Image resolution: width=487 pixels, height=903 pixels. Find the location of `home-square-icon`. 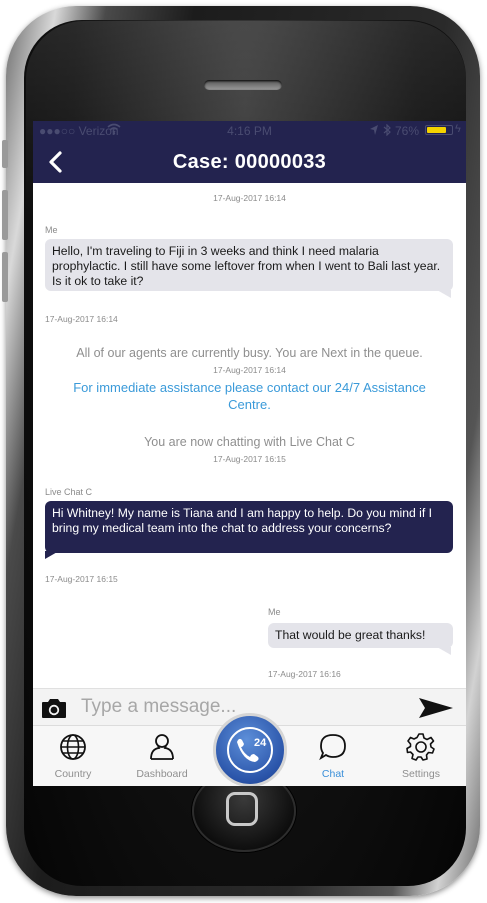

home-square-icon is located at coordinates (242, 809).